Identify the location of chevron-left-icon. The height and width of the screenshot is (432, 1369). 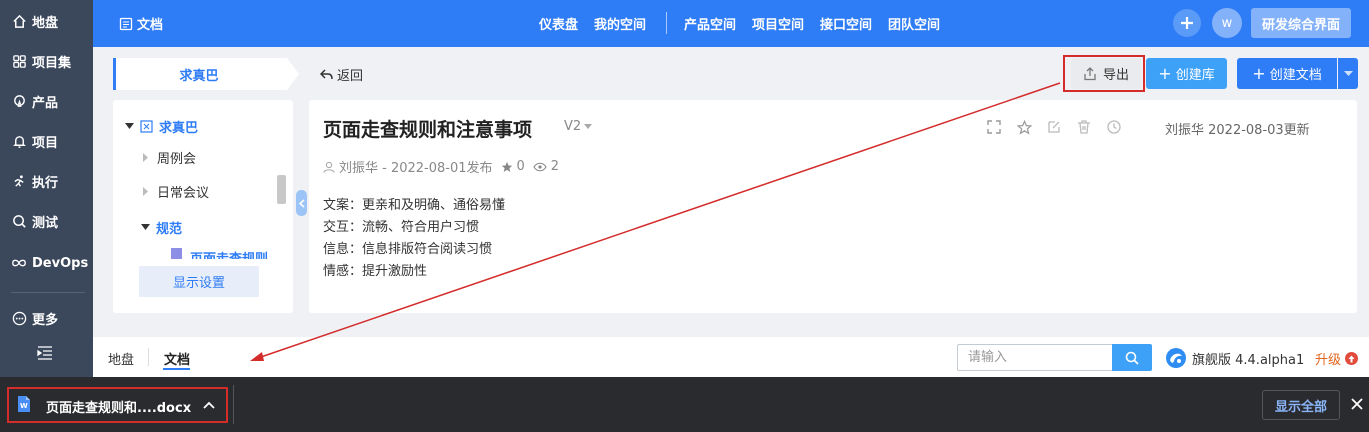
(301, 203).